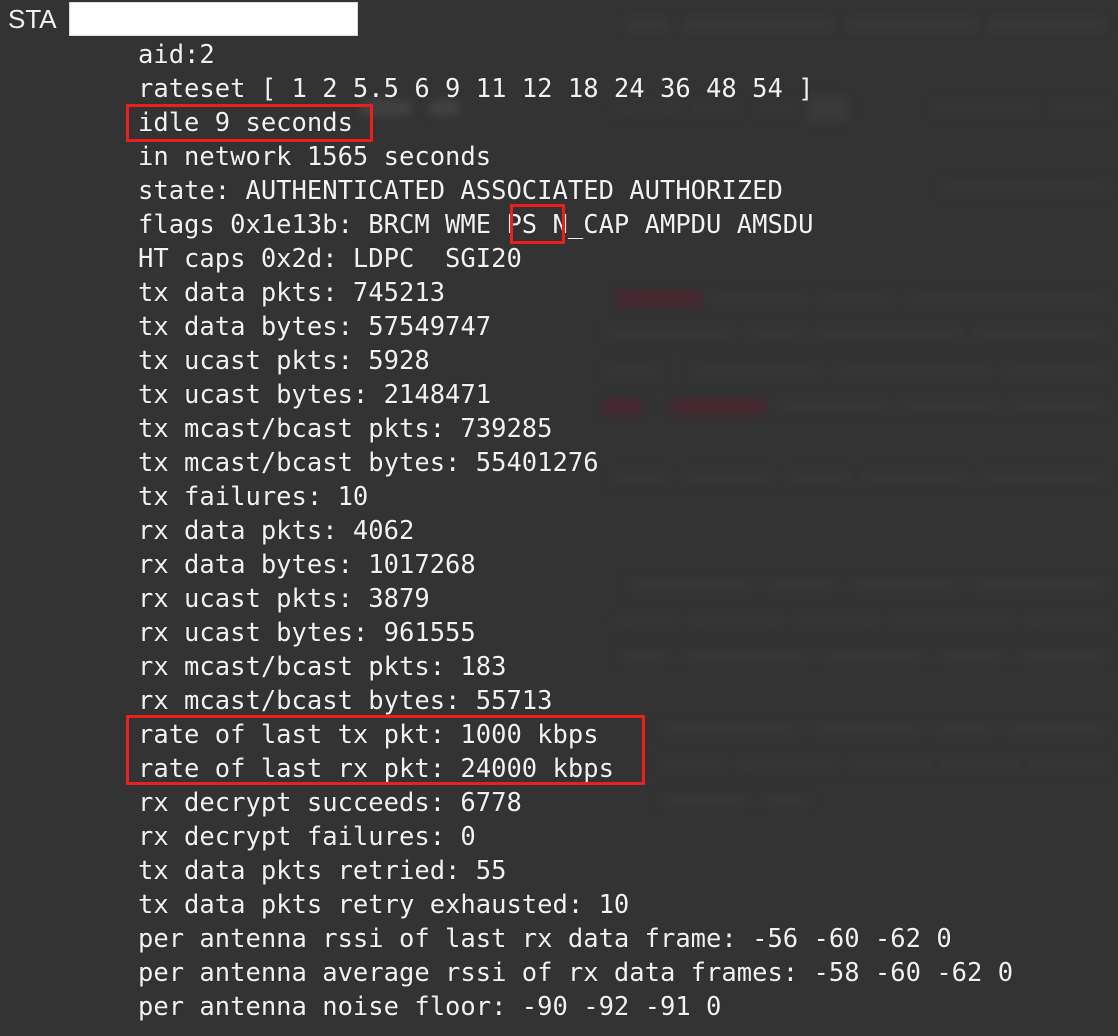  I want to click on terminal-line: rx mcast/bcast pkts: 183, so click(322, 667).